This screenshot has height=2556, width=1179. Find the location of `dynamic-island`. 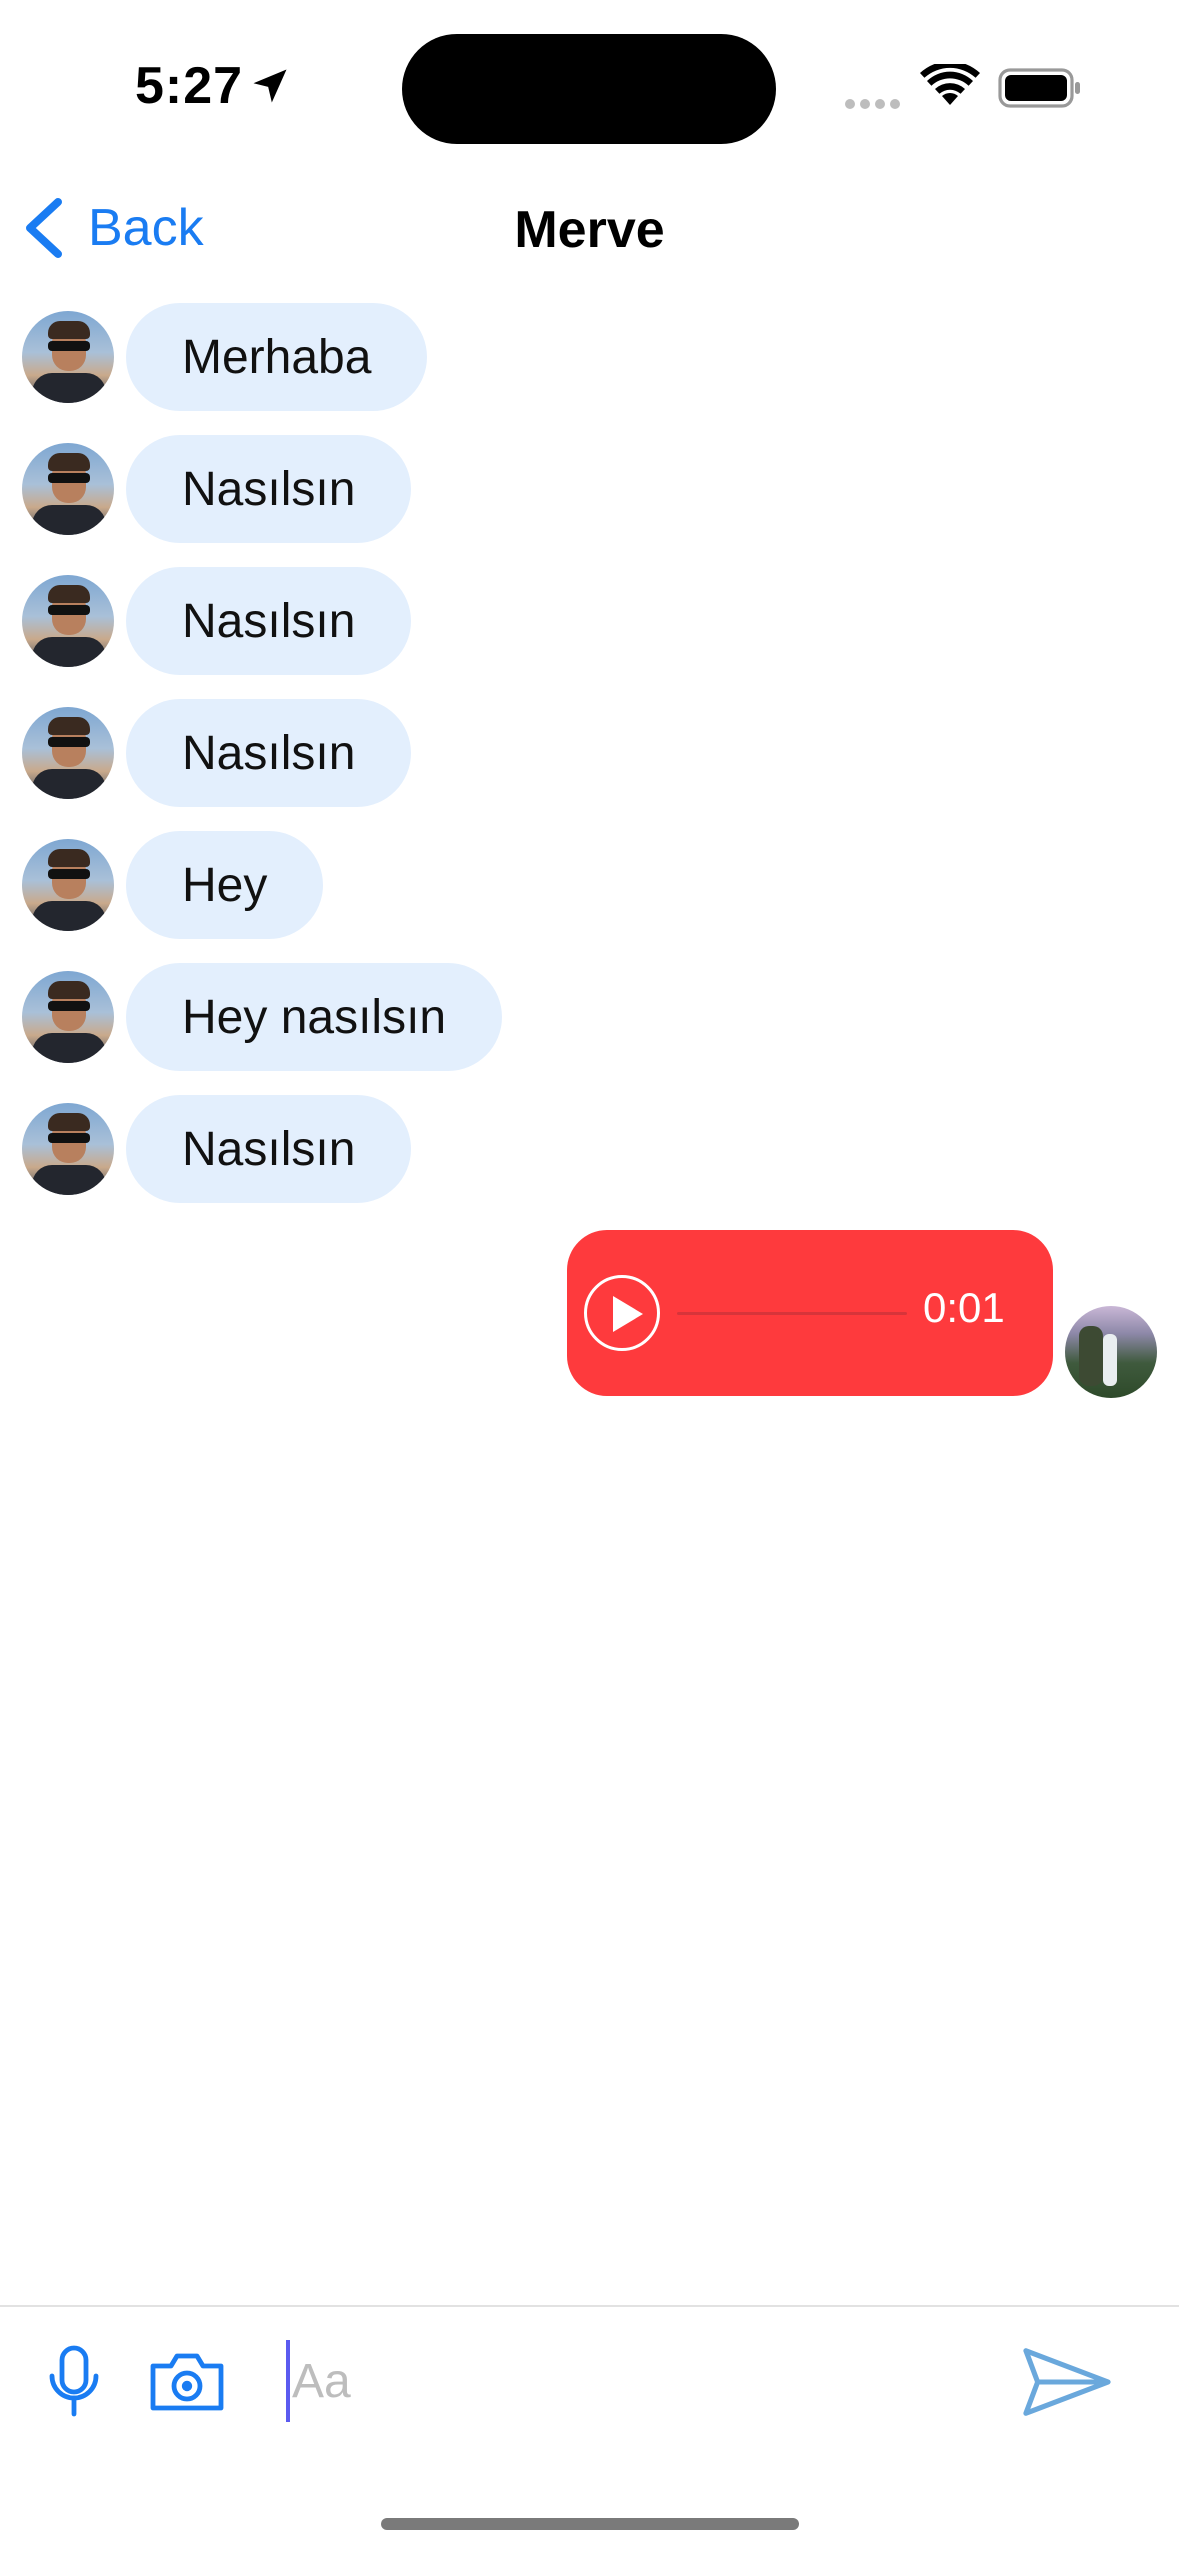

dynamic-island is located at coordinates (589, 89).